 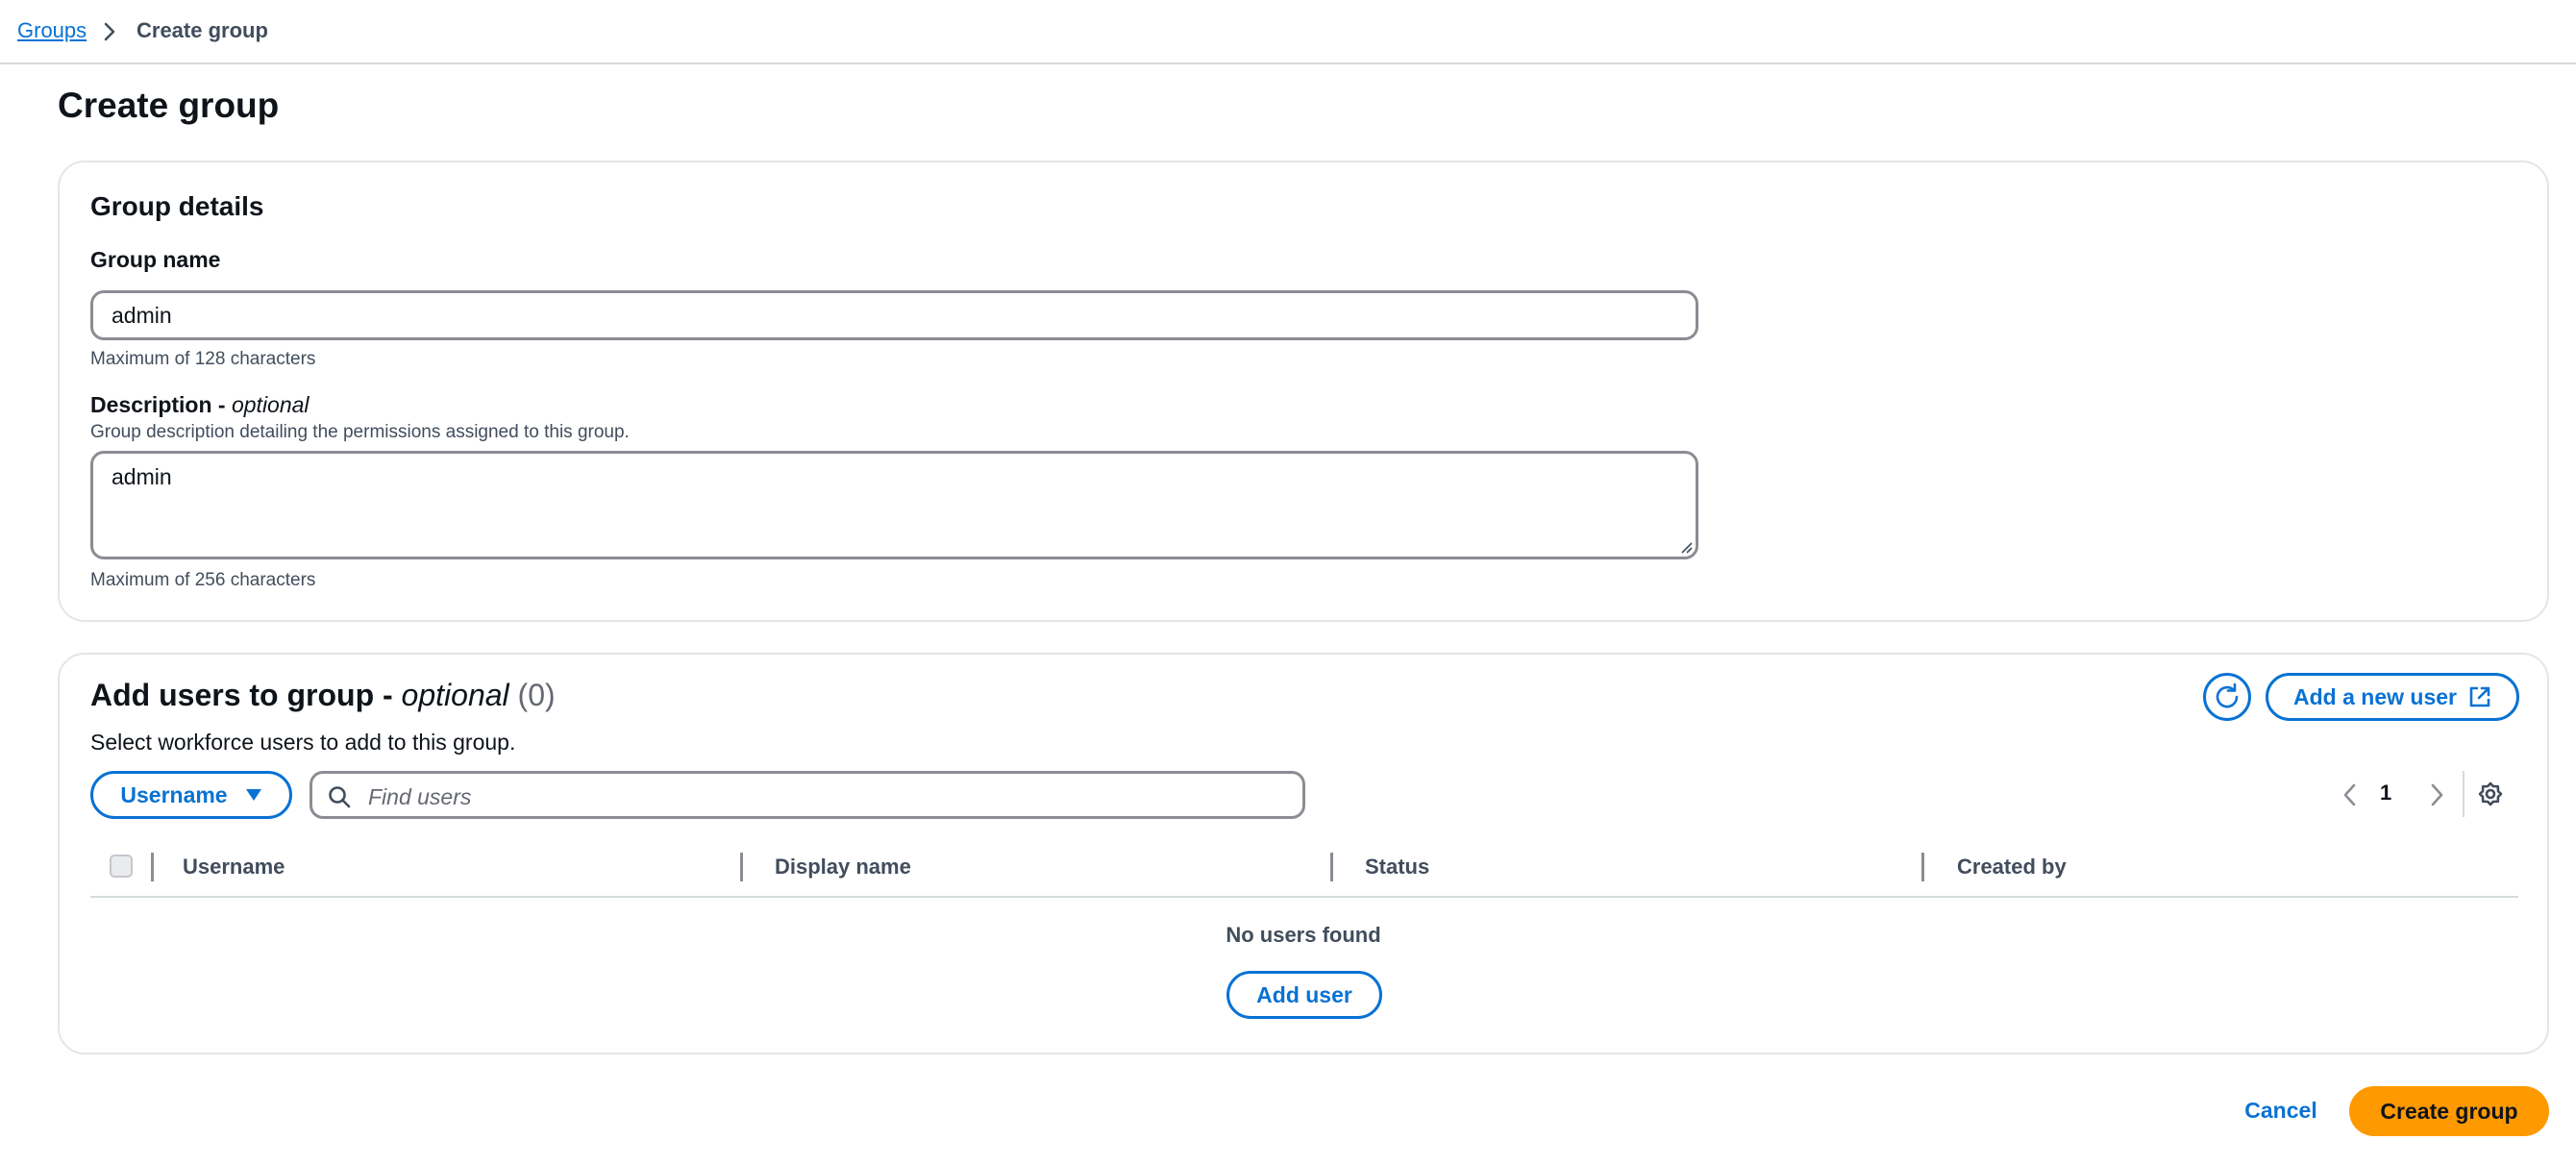 I want to click on description-value: admin, so click(x=141, y=476).